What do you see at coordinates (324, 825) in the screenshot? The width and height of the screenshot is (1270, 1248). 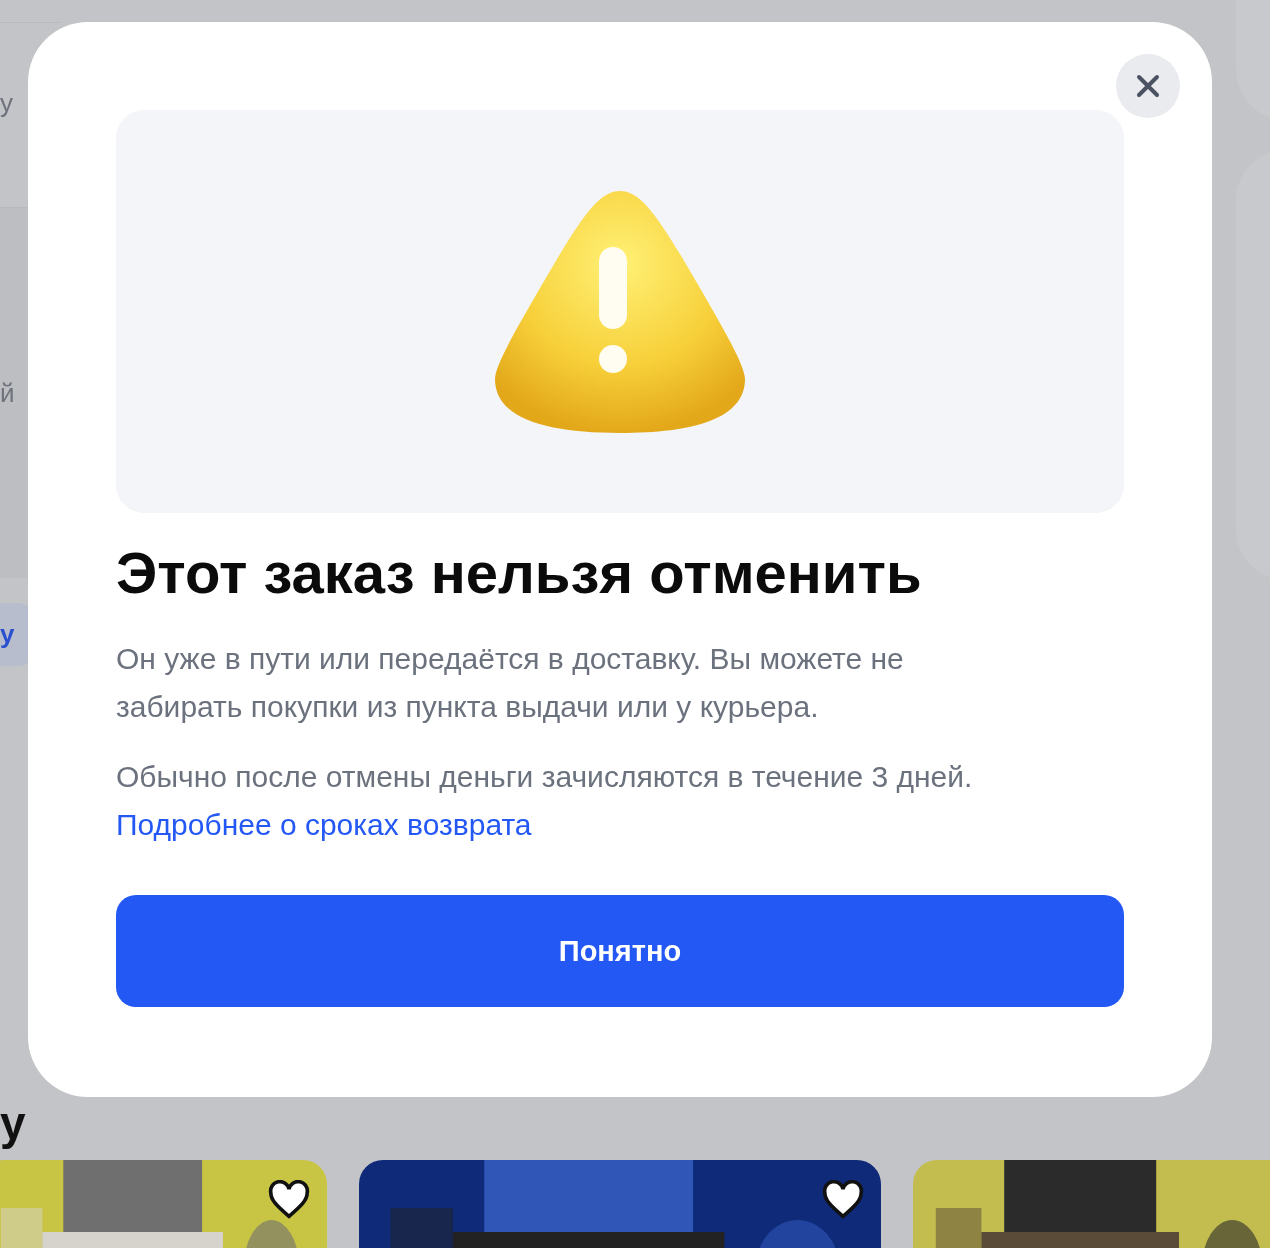 I see `return-terms-link: Подробнее о сроках возврата` at bounding box center [324, 825].